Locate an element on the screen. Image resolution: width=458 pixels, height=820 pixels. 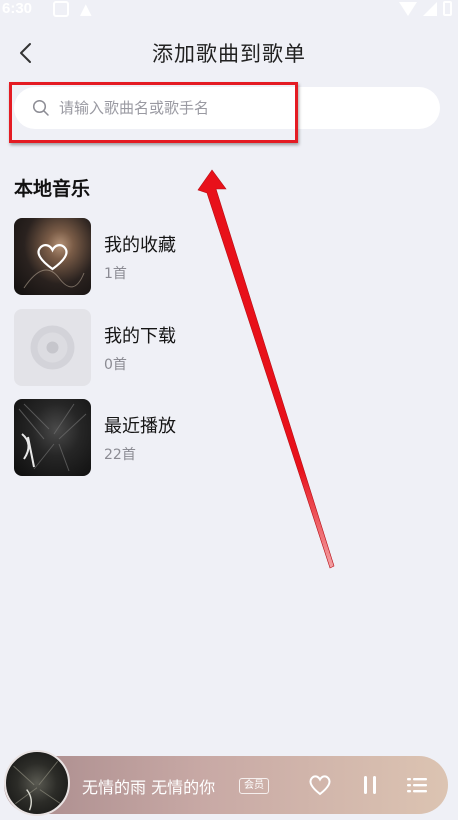
search-input is located at coordinates (239, 108).